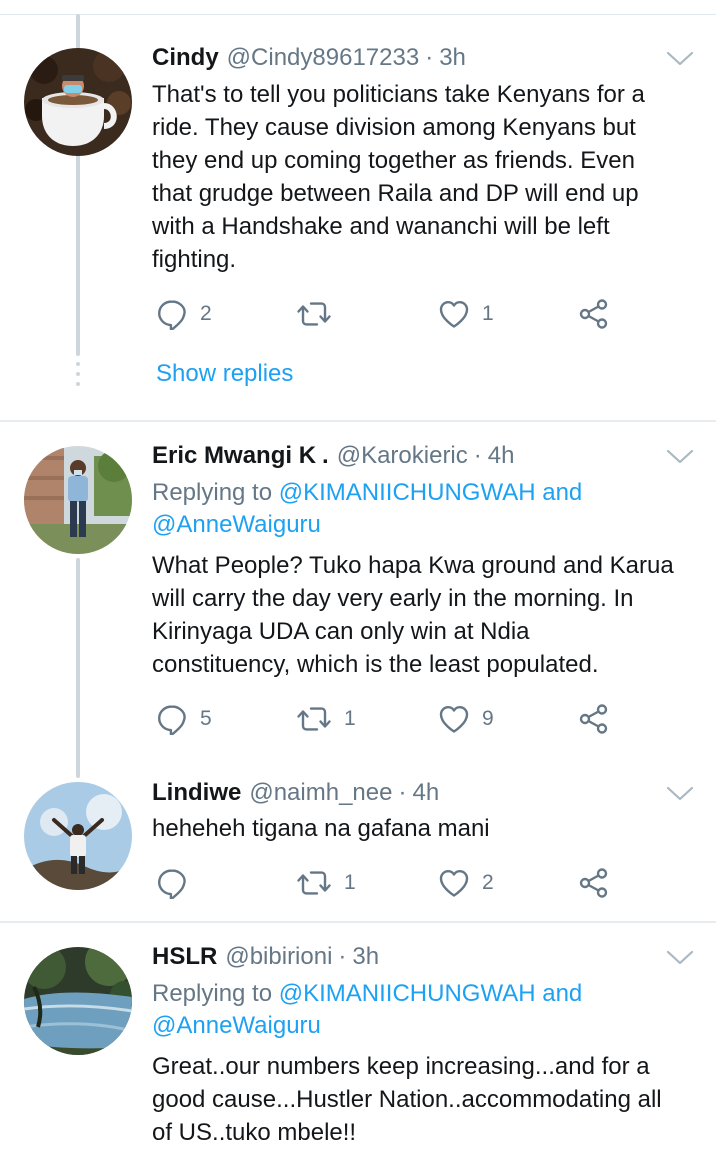  What do you see at coordinates (488, 882) in the screenshot?
I see `like-count: 2` at bounding box center [488, 882].